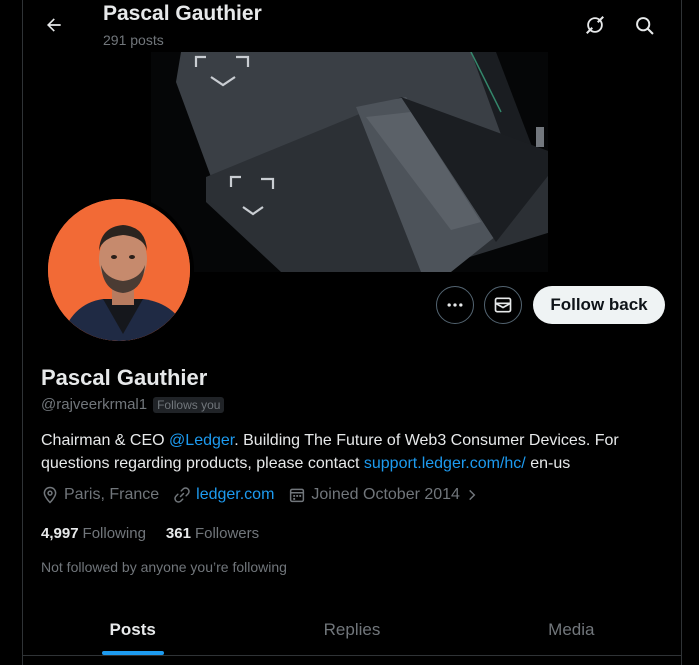 The image size is (699, 665). I want to click on message-button, so click(503, 305).